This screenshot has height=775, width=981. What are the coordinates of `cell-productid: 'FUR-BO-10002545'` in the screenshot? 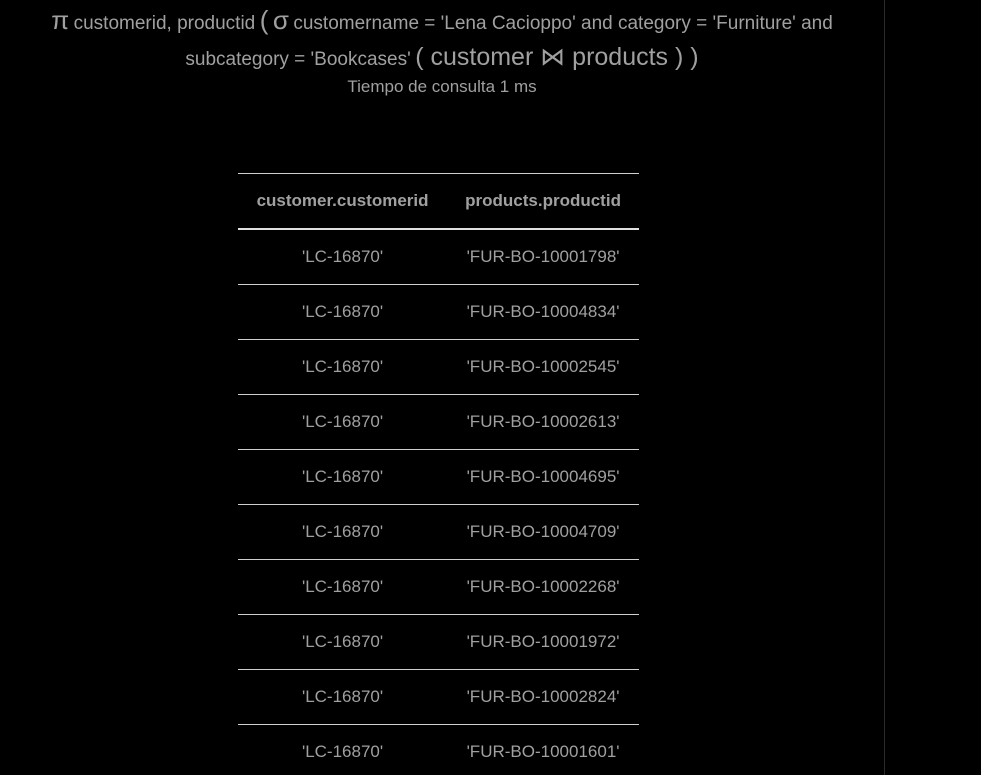 It's located at (543, 367).